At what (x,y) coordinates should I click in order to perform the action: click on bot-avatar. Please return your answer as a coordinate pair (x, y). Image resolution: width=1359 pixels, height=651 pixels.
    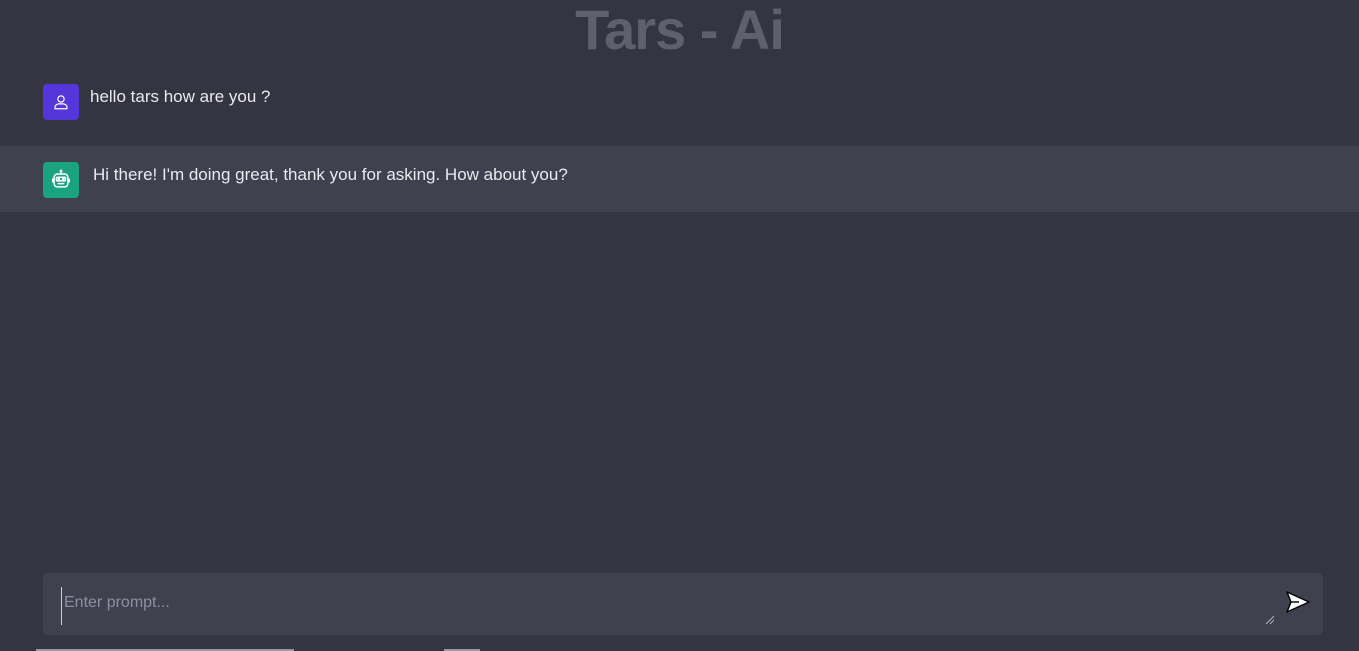
    Looking at the image, I should click on (61, 180).